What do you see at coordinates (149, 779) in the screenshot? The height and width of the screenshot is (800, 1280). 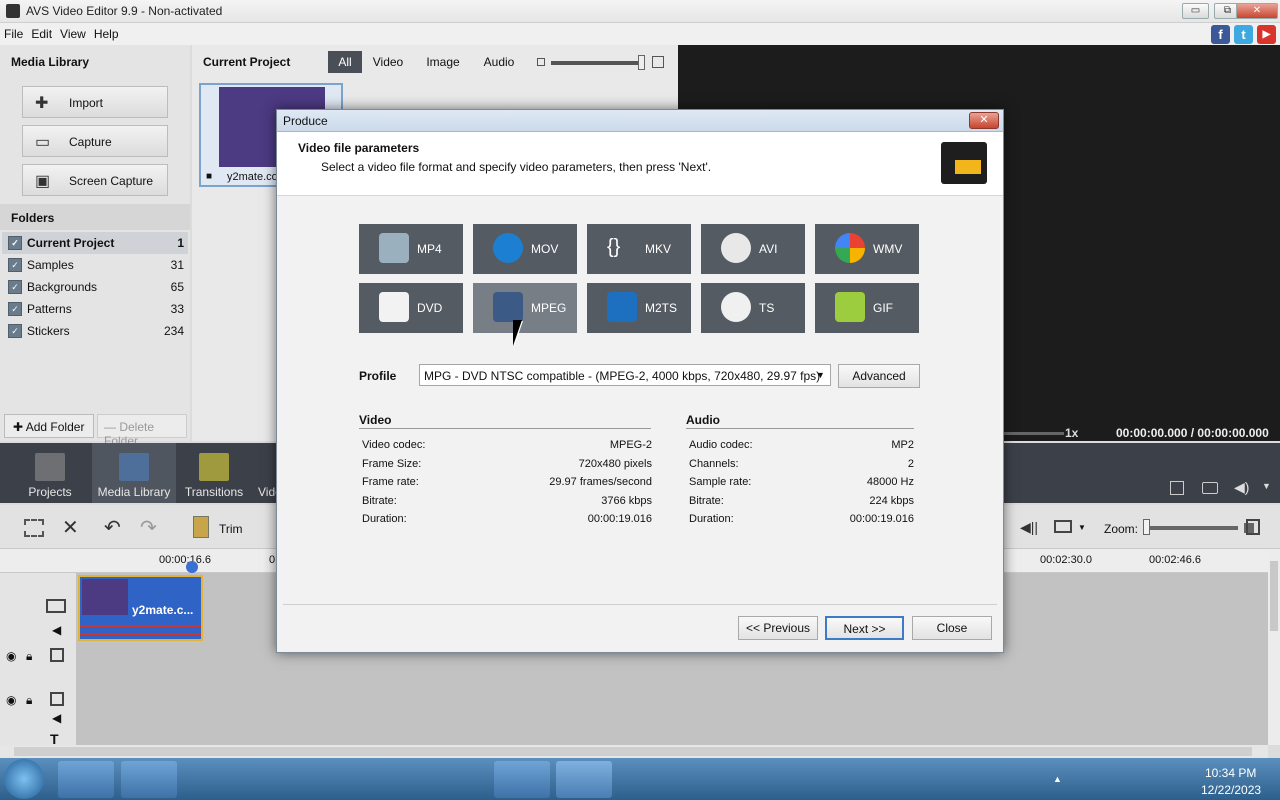 I see `file-explorer-icon` at bounding box center [149, 779].